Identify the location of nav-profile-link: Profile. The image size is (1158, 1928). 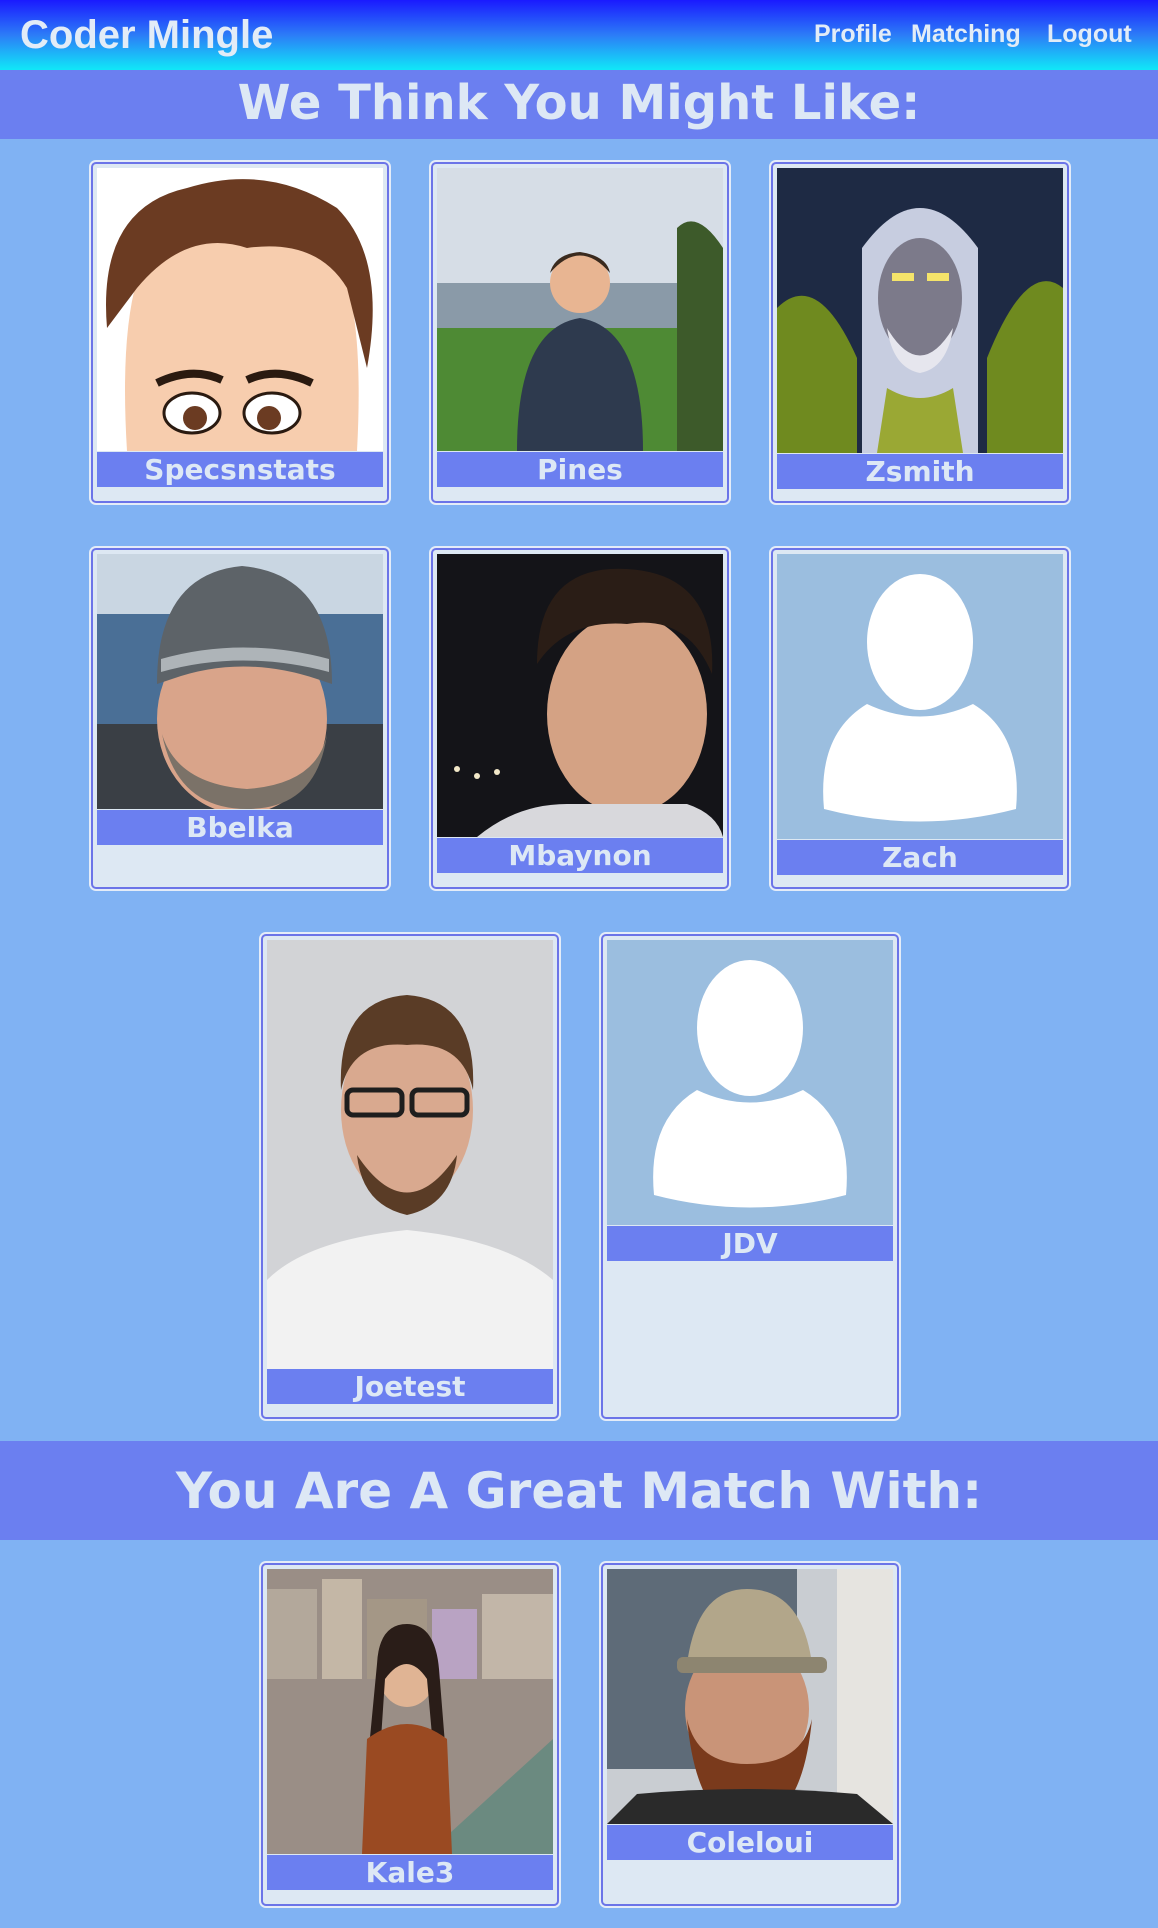
(853, 34).